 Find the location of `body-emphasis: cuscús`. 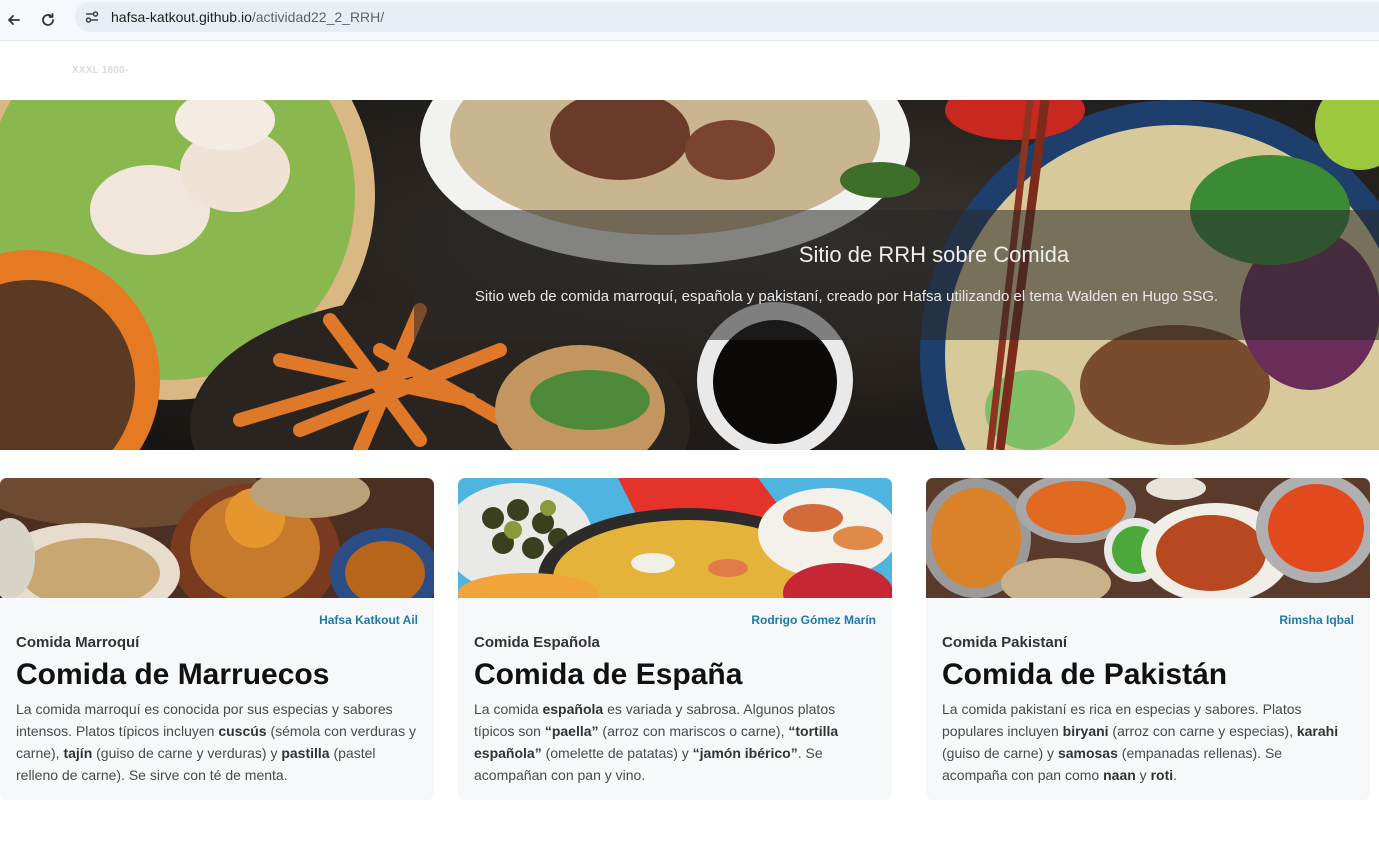

body-emphasis: cuscús is located at coordinates (242, 731).